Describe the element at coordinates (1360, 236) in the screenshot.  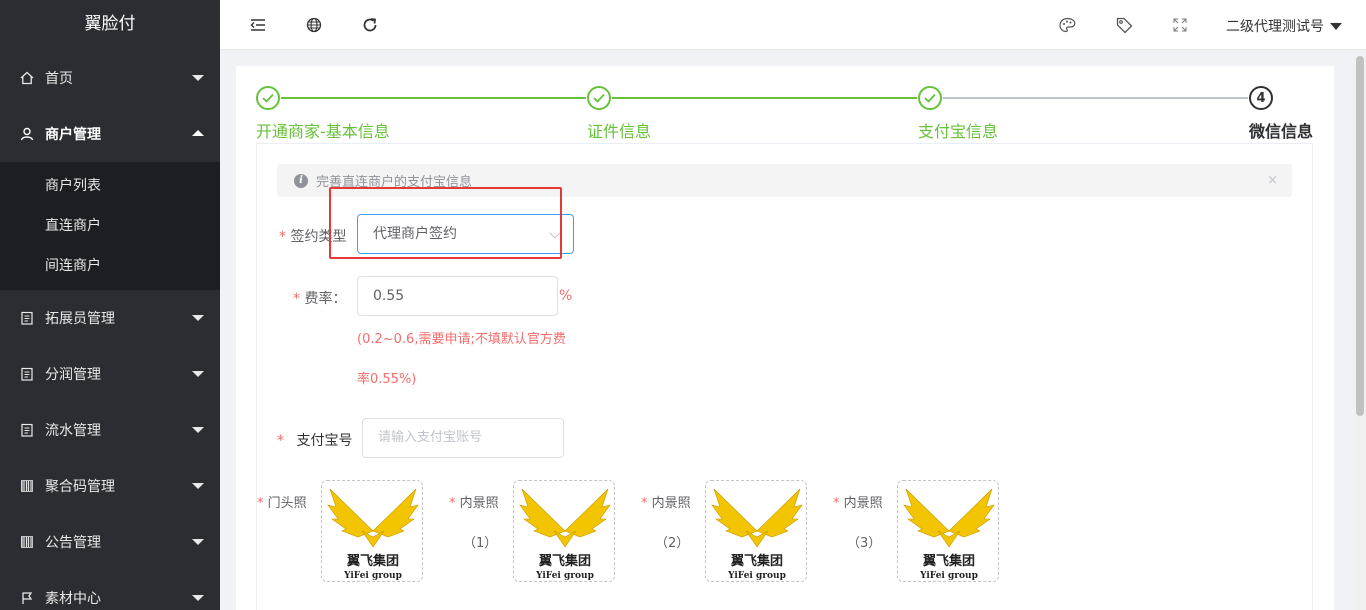
I see `scrollbar-thumb` at that location.